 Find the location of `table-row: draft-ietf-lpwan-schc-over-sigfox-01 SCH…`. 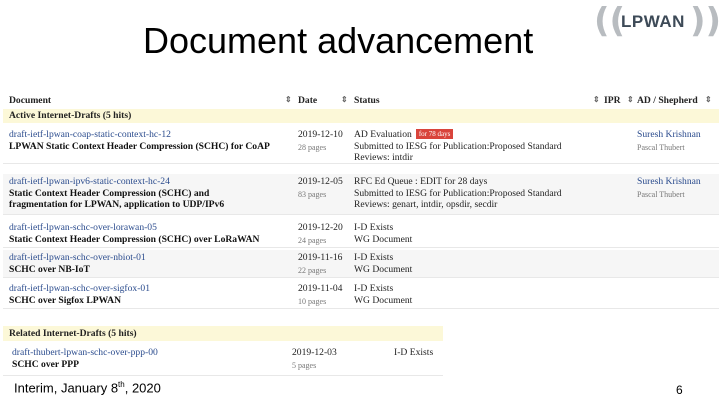

table-row: draft-ietf-lpwan-schc-over-sigfox-01 SCH… is located at coordinates (361, 295).